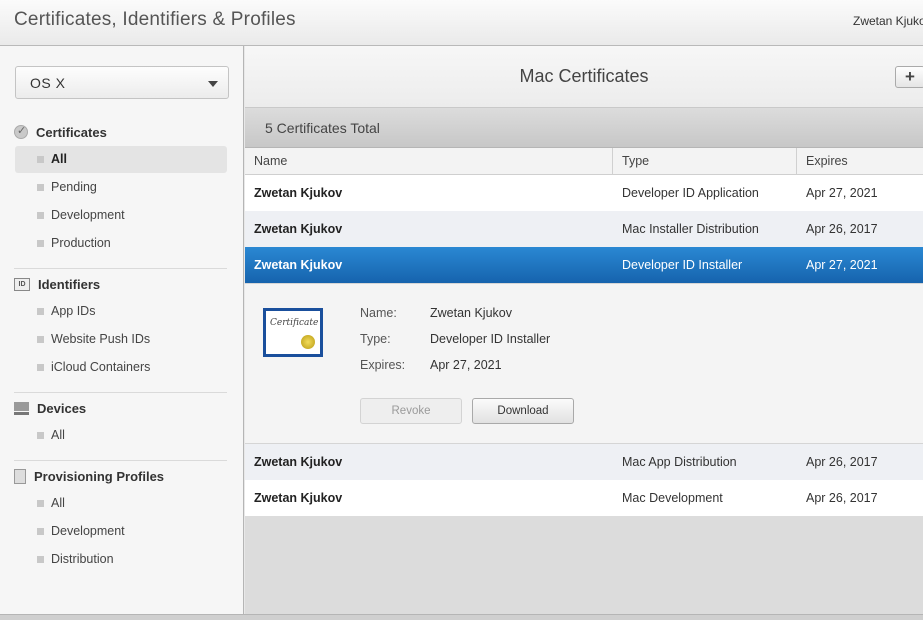 Image resolution: width=923 pixels, height=620 pixels. Describe the element at coordinates (121, 187) in the screenshot. I see `sidebar-item-certificates-pending: Pending` at that location.